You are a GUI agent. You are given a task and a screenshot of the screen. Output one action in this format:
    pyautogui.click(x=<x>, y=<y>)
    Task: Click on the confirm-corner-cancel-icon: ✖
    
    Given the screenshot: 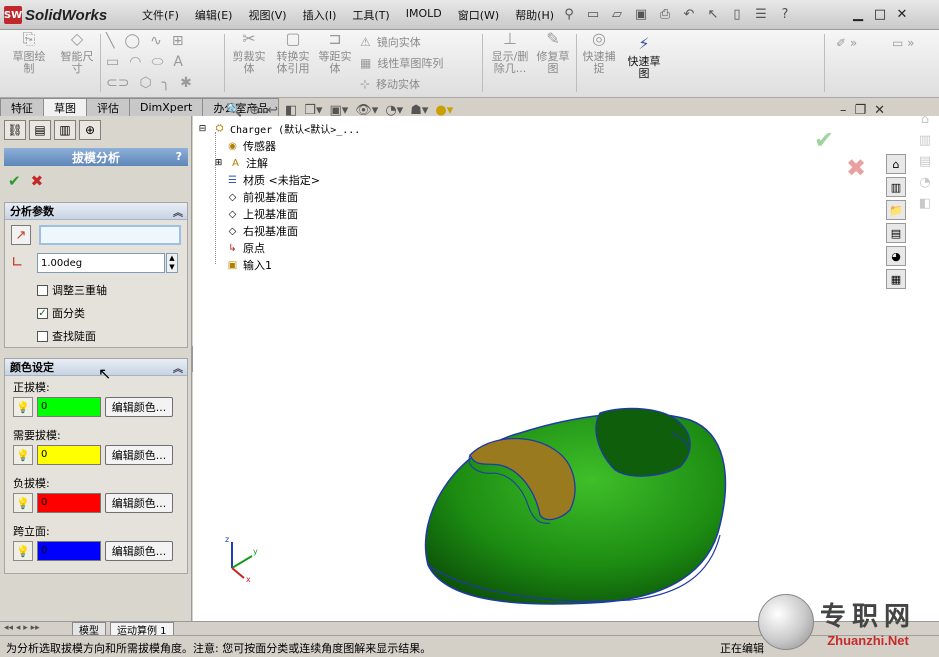 What is the action you would take?
    pyautogui.click(x=856, y=168)
    